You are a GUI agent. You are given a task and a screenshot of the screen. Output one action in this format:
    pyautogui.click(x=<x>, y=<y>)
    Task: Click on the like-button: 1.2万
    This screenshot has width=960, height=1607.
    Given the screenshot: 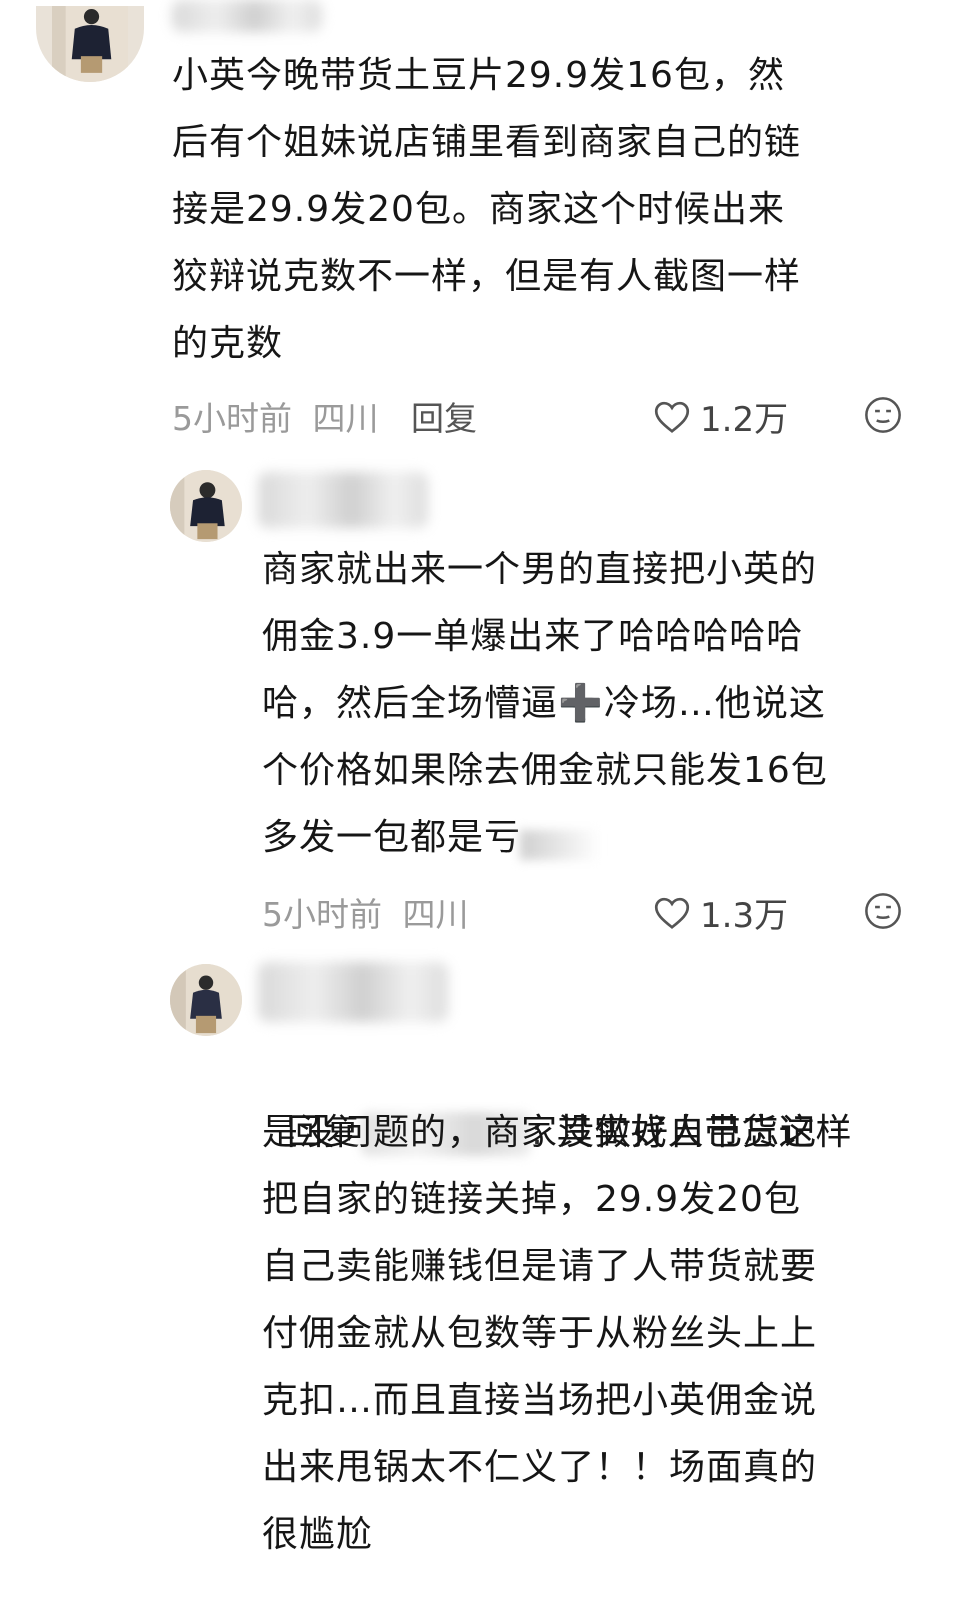 What is the action you would take?
    pyautogui.click(x=721, y=416)
    